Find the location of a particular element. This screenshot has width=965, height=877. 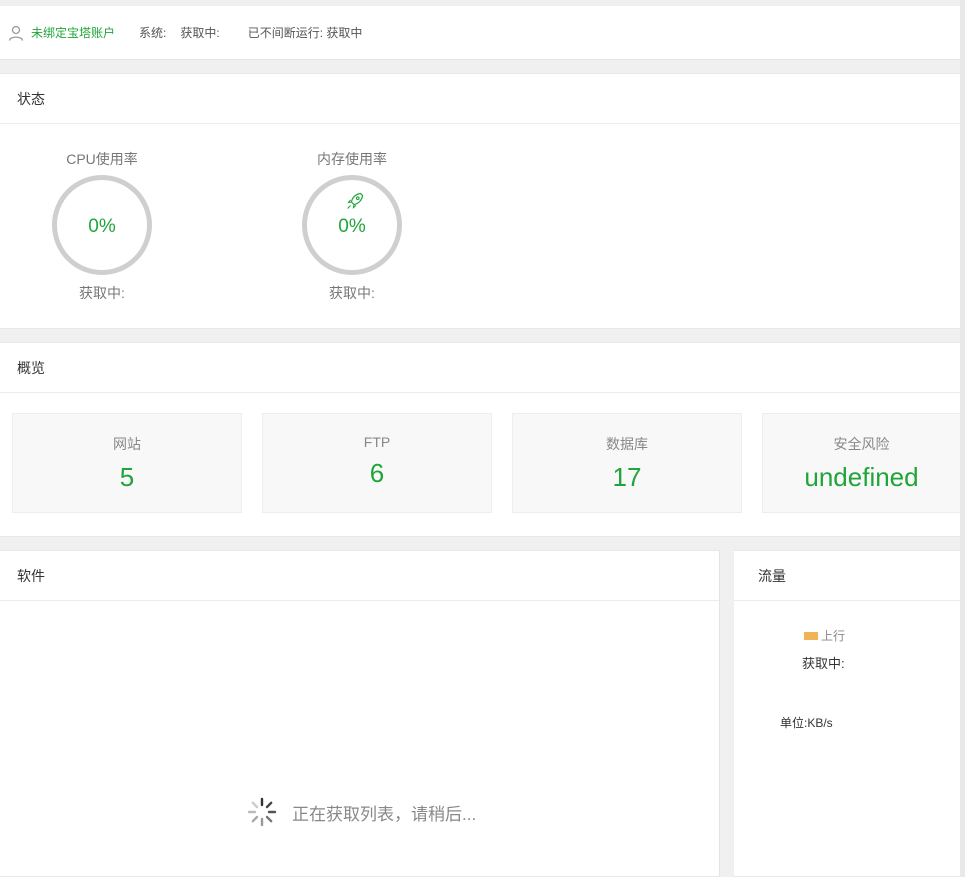

software-title: 软件 is located at coordinates (359, 576).